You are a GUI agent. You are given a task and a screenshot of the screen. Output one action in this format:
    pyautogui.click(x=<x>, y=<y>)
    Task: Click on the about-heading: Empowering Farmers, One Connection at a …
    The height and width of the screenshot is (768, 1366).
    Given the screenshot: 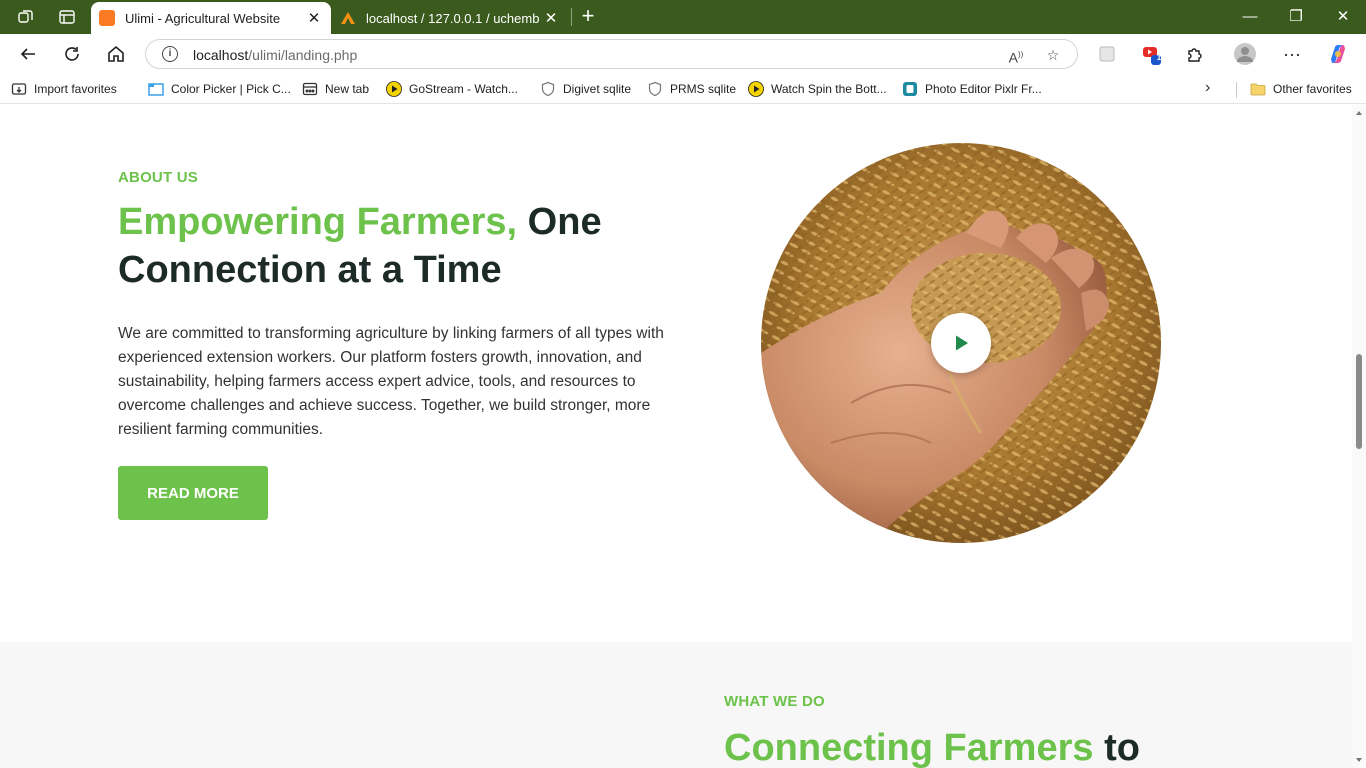 What is the action you would take?
    pyautogui.click(x=398, y=246)
    